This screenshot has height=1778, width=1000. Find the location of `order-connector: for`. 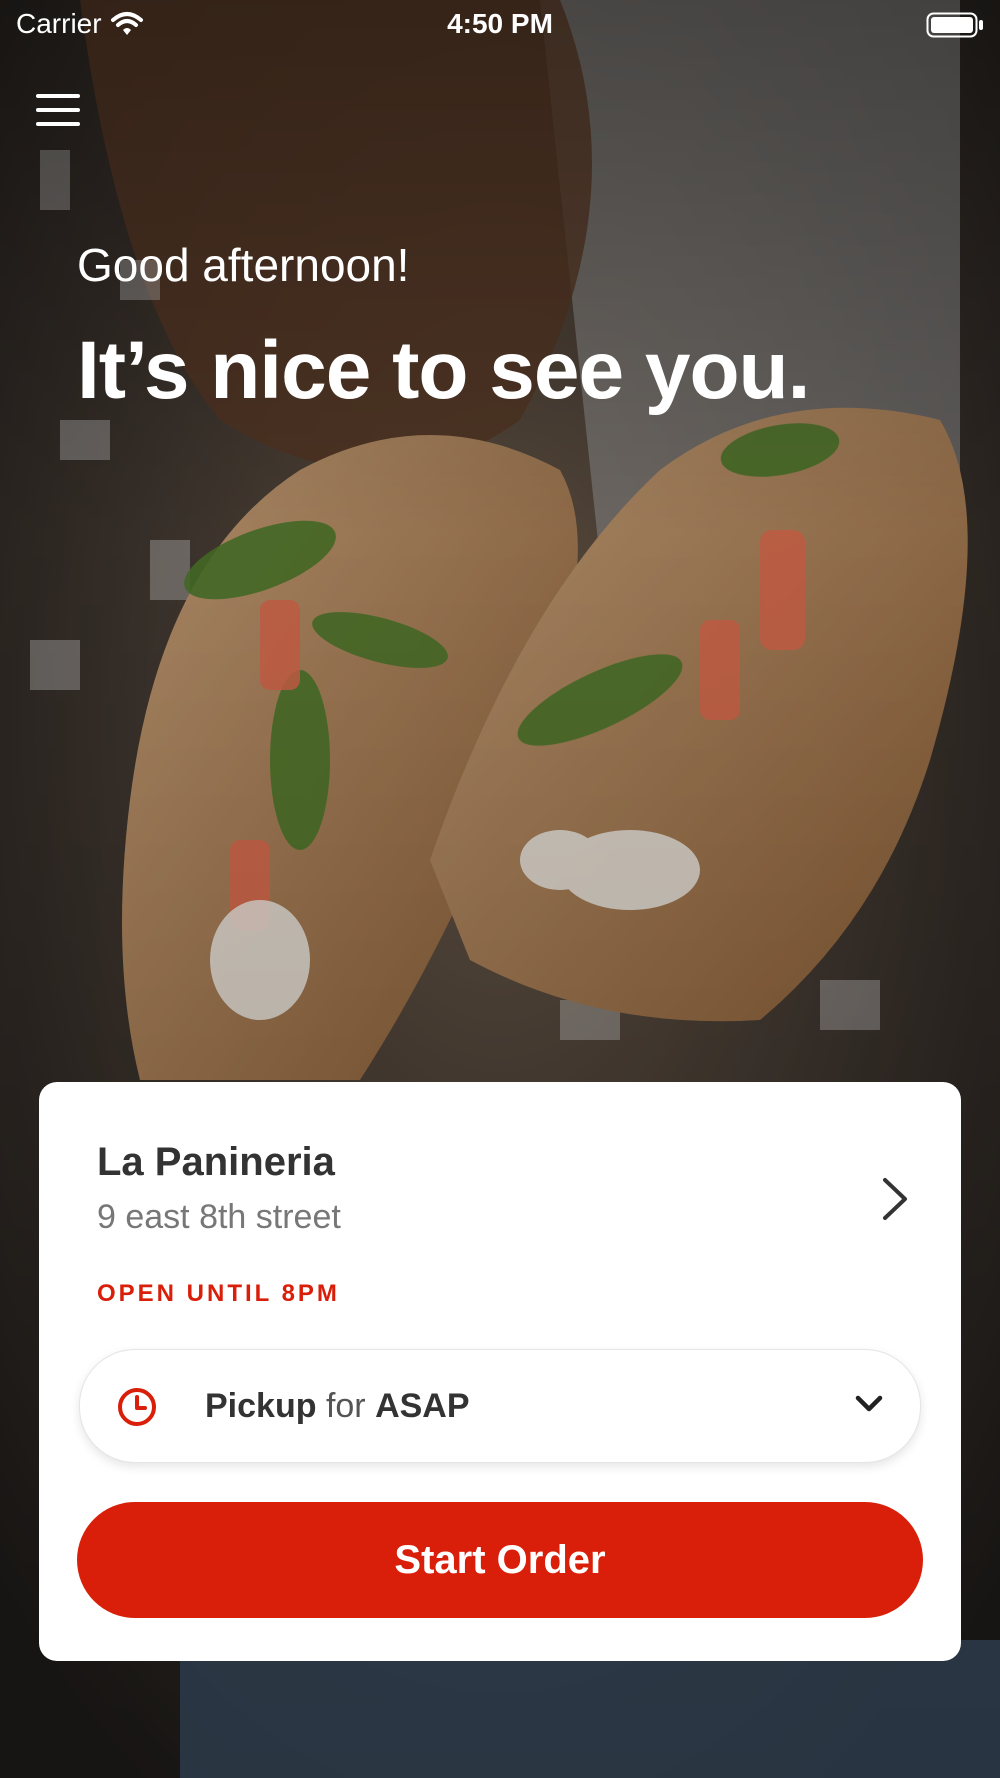

order-connector: for is located at coordinates (345, 1406).